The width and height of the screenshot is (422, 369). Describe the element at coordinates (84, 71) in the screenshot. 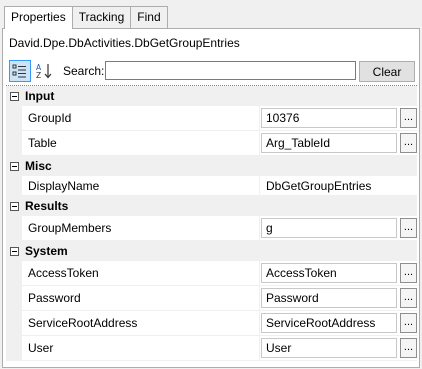

I see `search-label: Search:` at that location.